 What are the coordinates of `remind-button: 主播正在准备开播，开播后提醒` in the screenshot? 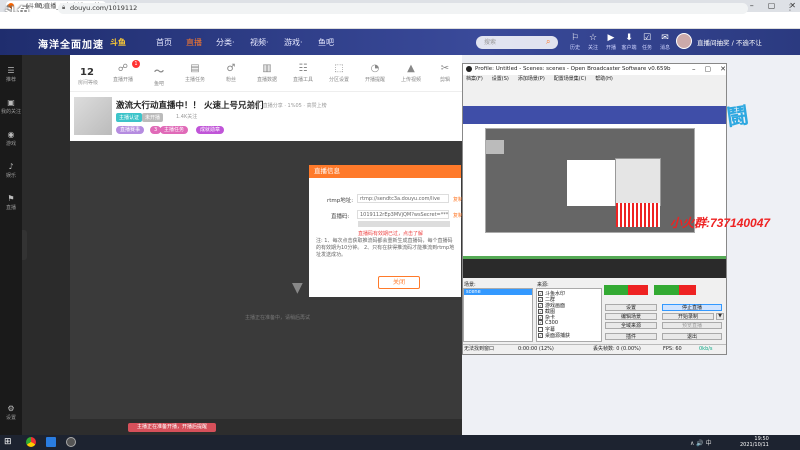 It's located at (172, 427).